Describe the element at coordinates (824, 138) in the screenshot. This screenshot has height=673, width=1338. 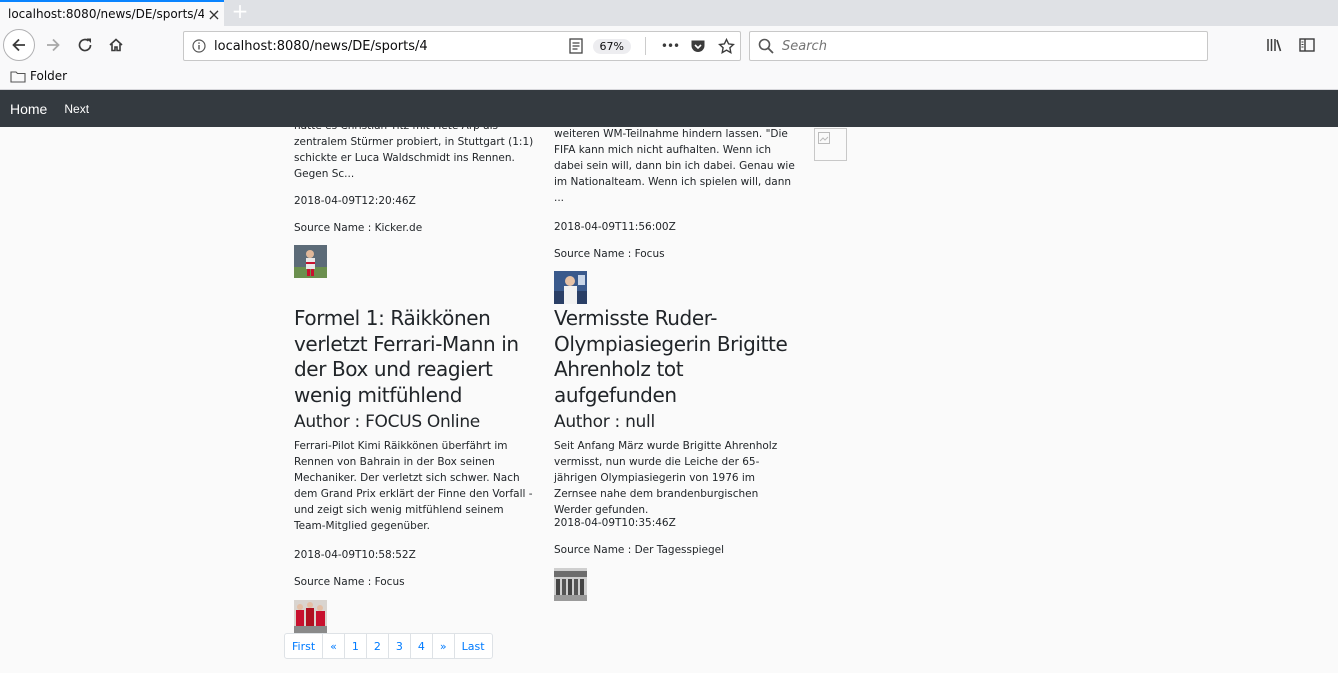
I see `broken-image-icon` at that location.